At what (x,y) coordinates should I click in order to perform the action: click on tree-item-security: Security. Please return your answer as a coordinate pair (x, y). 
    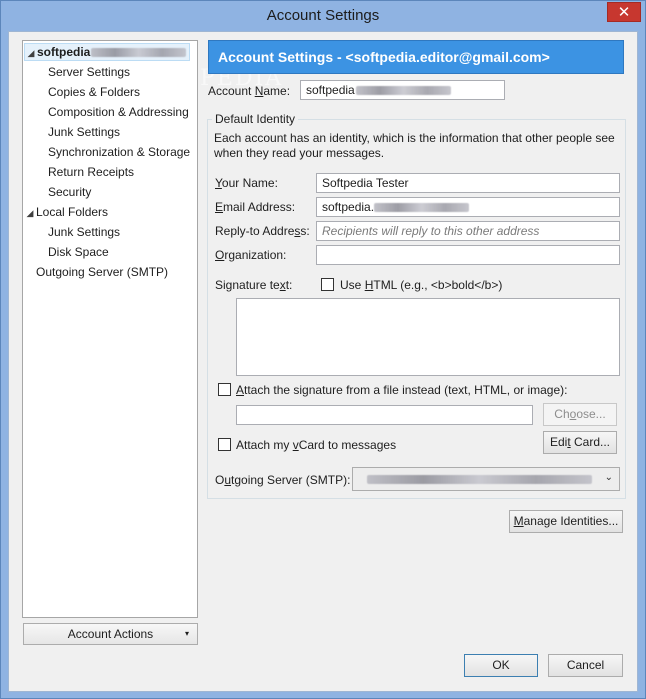
    Looking at the image, I should click on (69, 192).